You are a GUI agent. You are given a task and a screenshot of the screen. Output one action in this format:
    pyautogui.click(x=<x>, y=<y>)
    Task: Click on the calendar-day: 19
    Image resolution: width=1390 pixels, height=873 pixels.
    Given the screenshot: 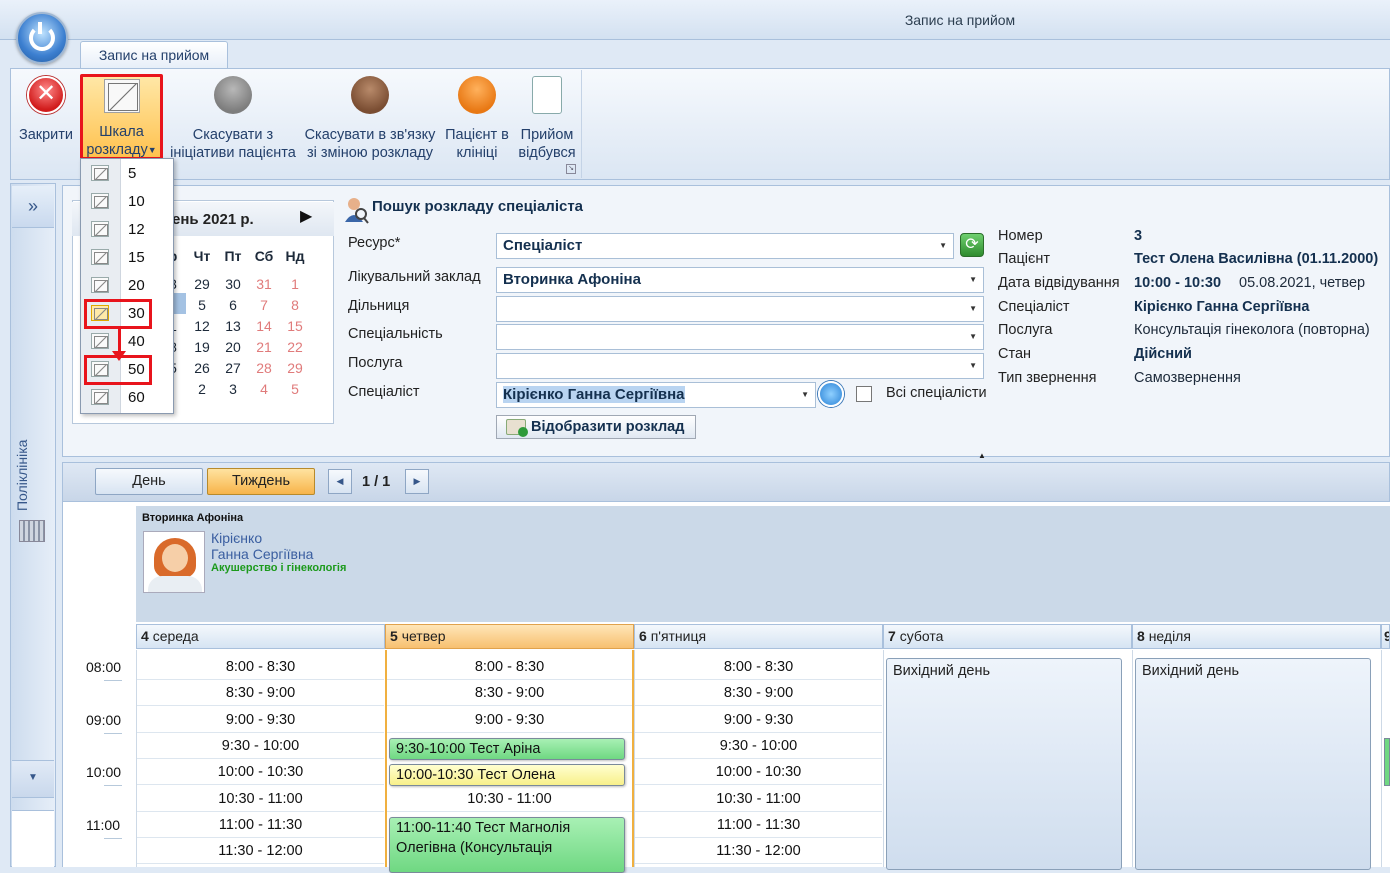 What is the action you would take?
    pyautogui.click(x=202, y=347)
    